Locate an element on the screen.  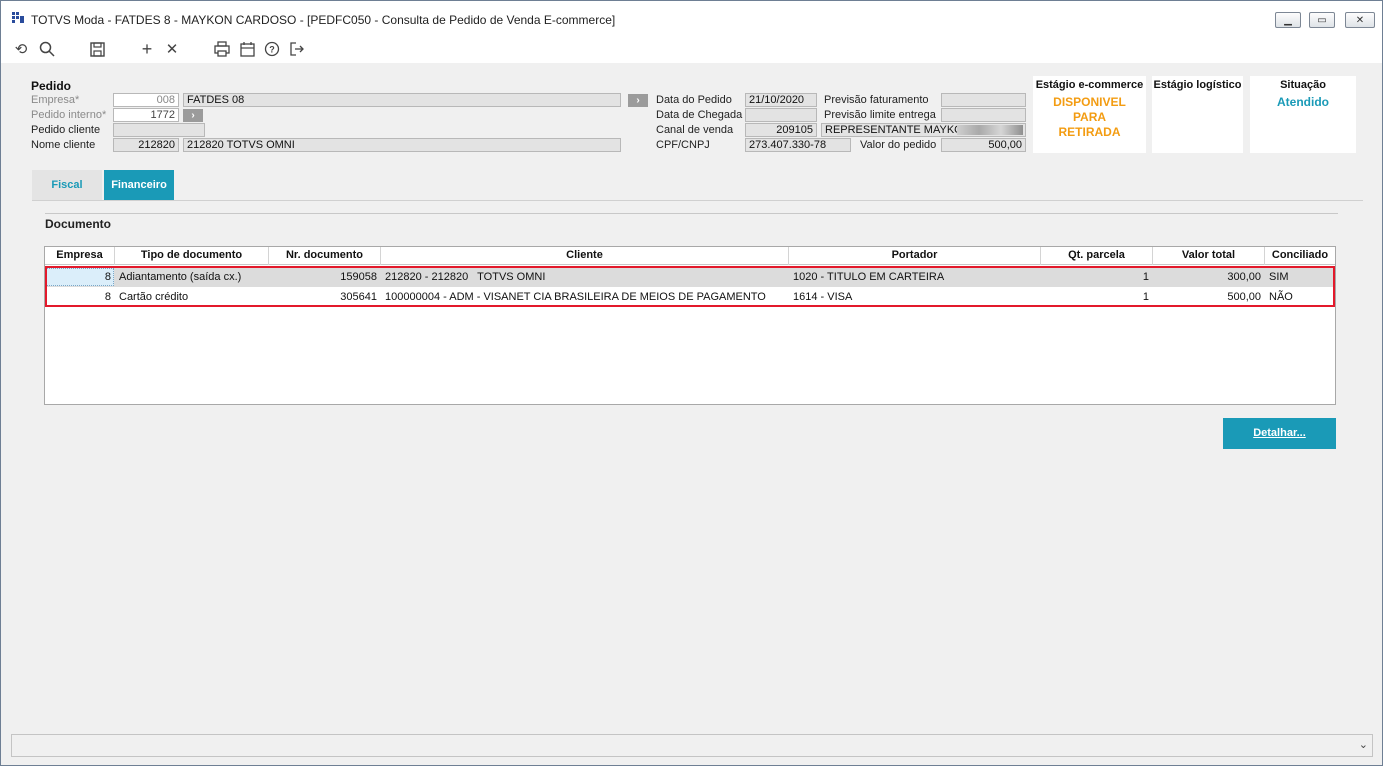
add-button: + is located at coordinates (147, 49).